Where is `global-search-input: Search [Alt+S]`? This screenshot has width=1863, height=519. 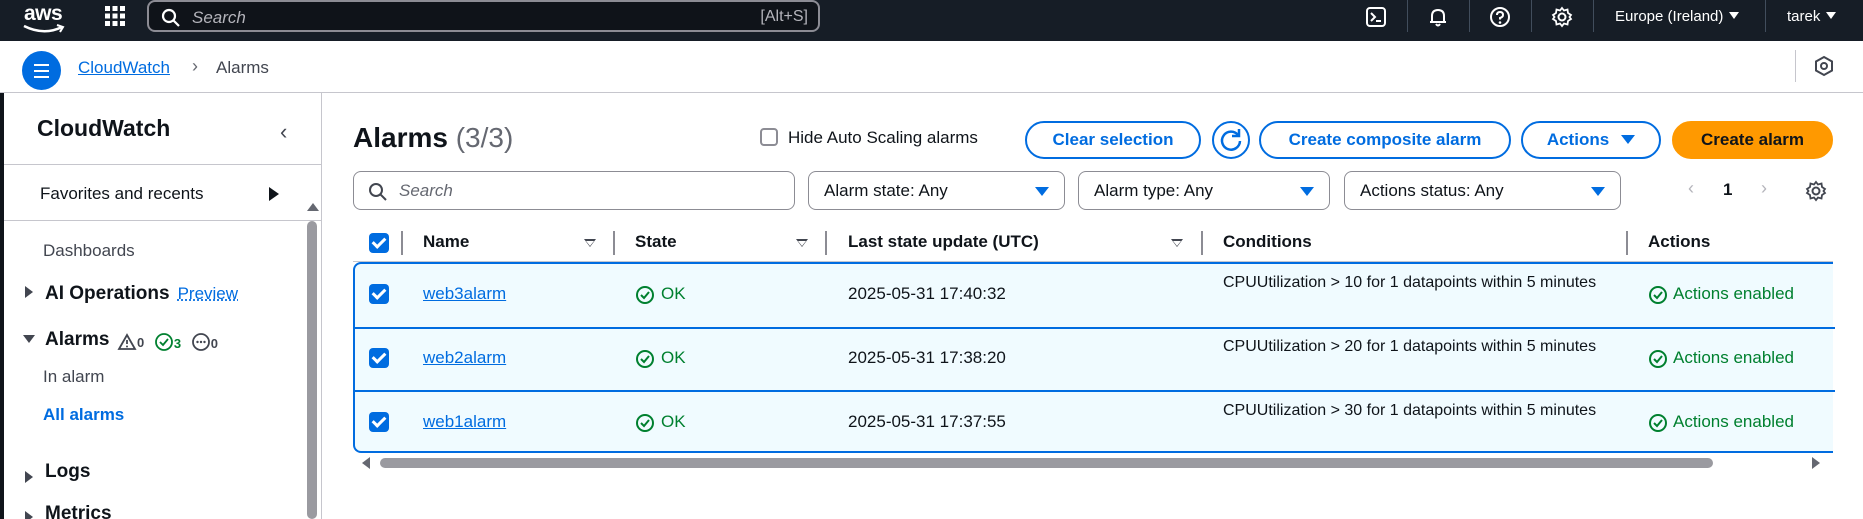 global-search-input: Search [Alt+S] is located at coordinates (483, 16).